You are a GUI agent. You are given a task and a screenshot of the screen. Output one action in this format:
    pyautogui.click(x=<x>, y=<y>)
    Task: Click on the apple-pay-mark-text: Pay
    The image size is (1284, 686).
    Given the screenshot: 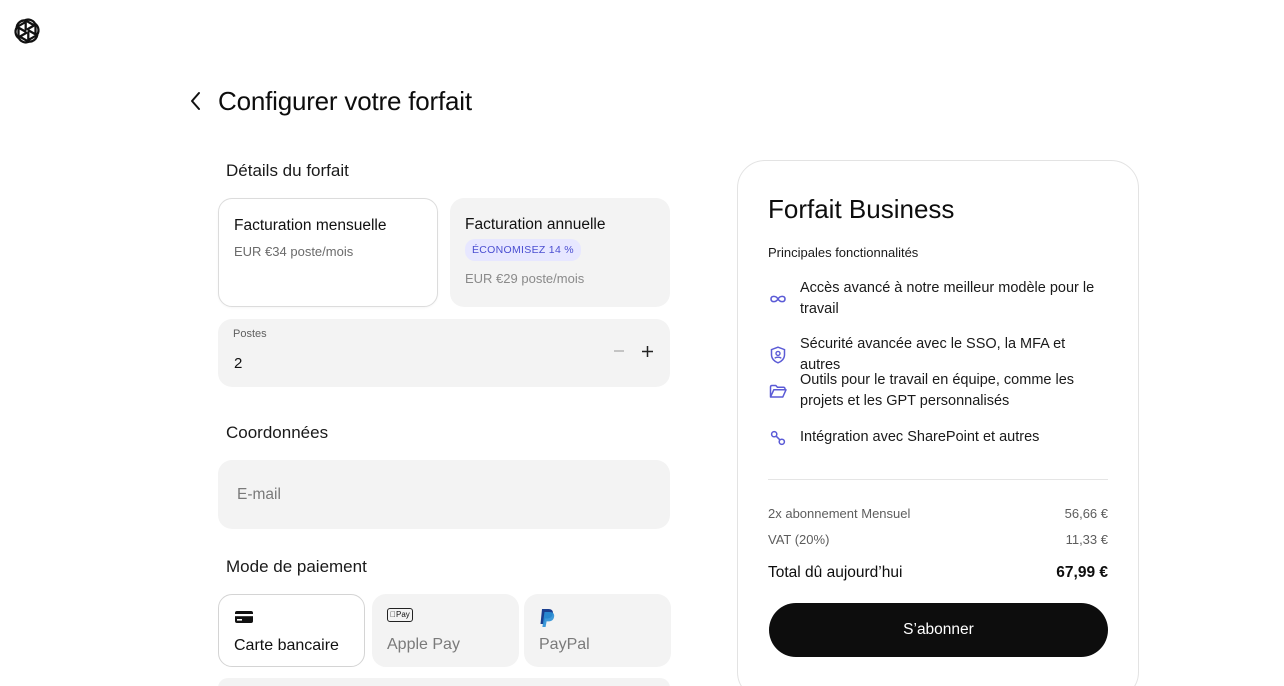 What is the action you would take?
    pyautogui.click(x=400, y=614)
    